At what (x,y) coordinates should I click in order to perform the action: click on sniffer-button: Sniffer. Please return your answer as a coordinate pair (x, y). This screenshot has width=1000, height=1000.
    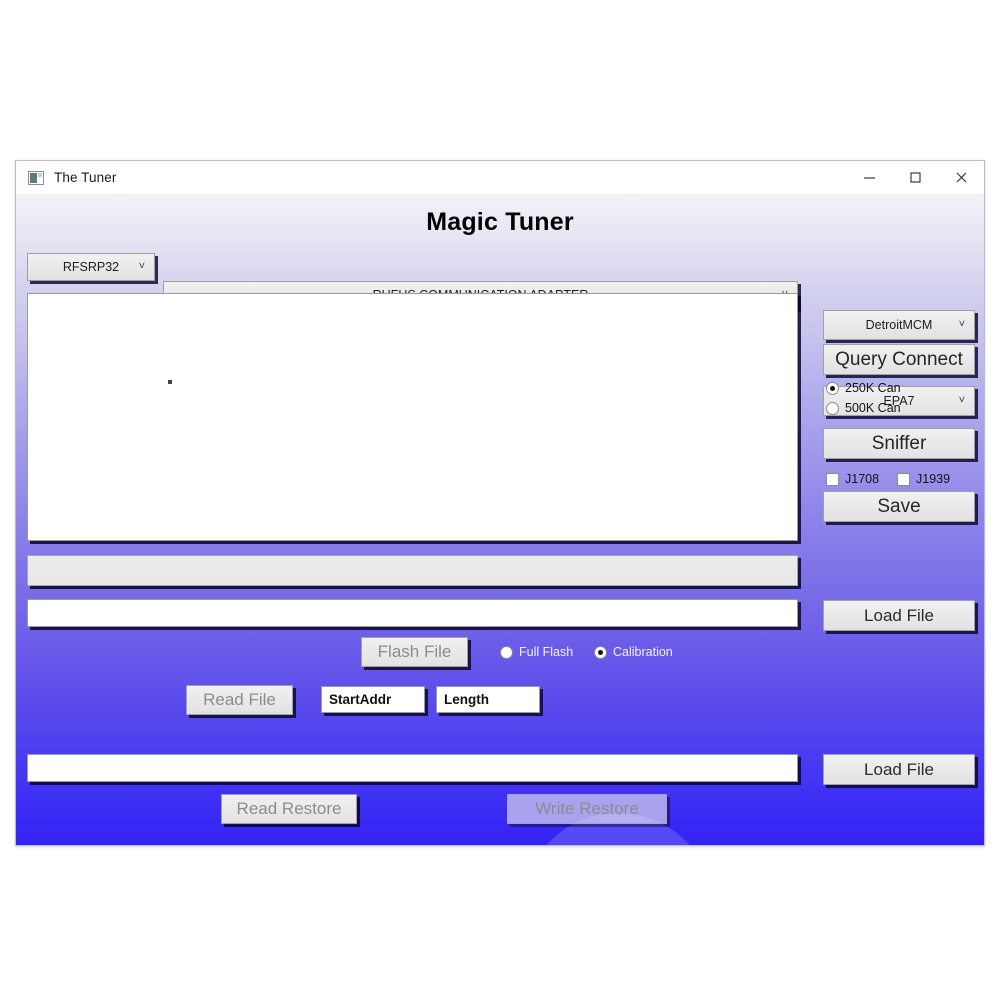
    Looking at the image, I should click on (899, 443).